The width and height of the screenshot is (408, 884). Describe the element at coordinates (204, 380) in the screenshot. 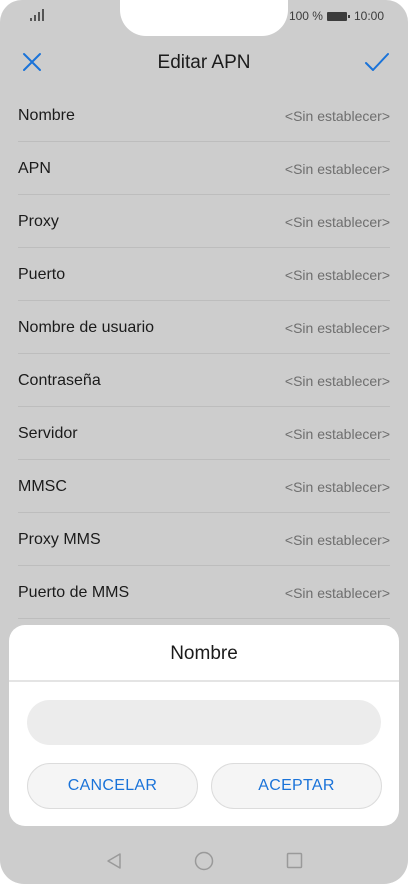

I see `field-row-contrasena: Contraseña <Sin establecer>` at that location.